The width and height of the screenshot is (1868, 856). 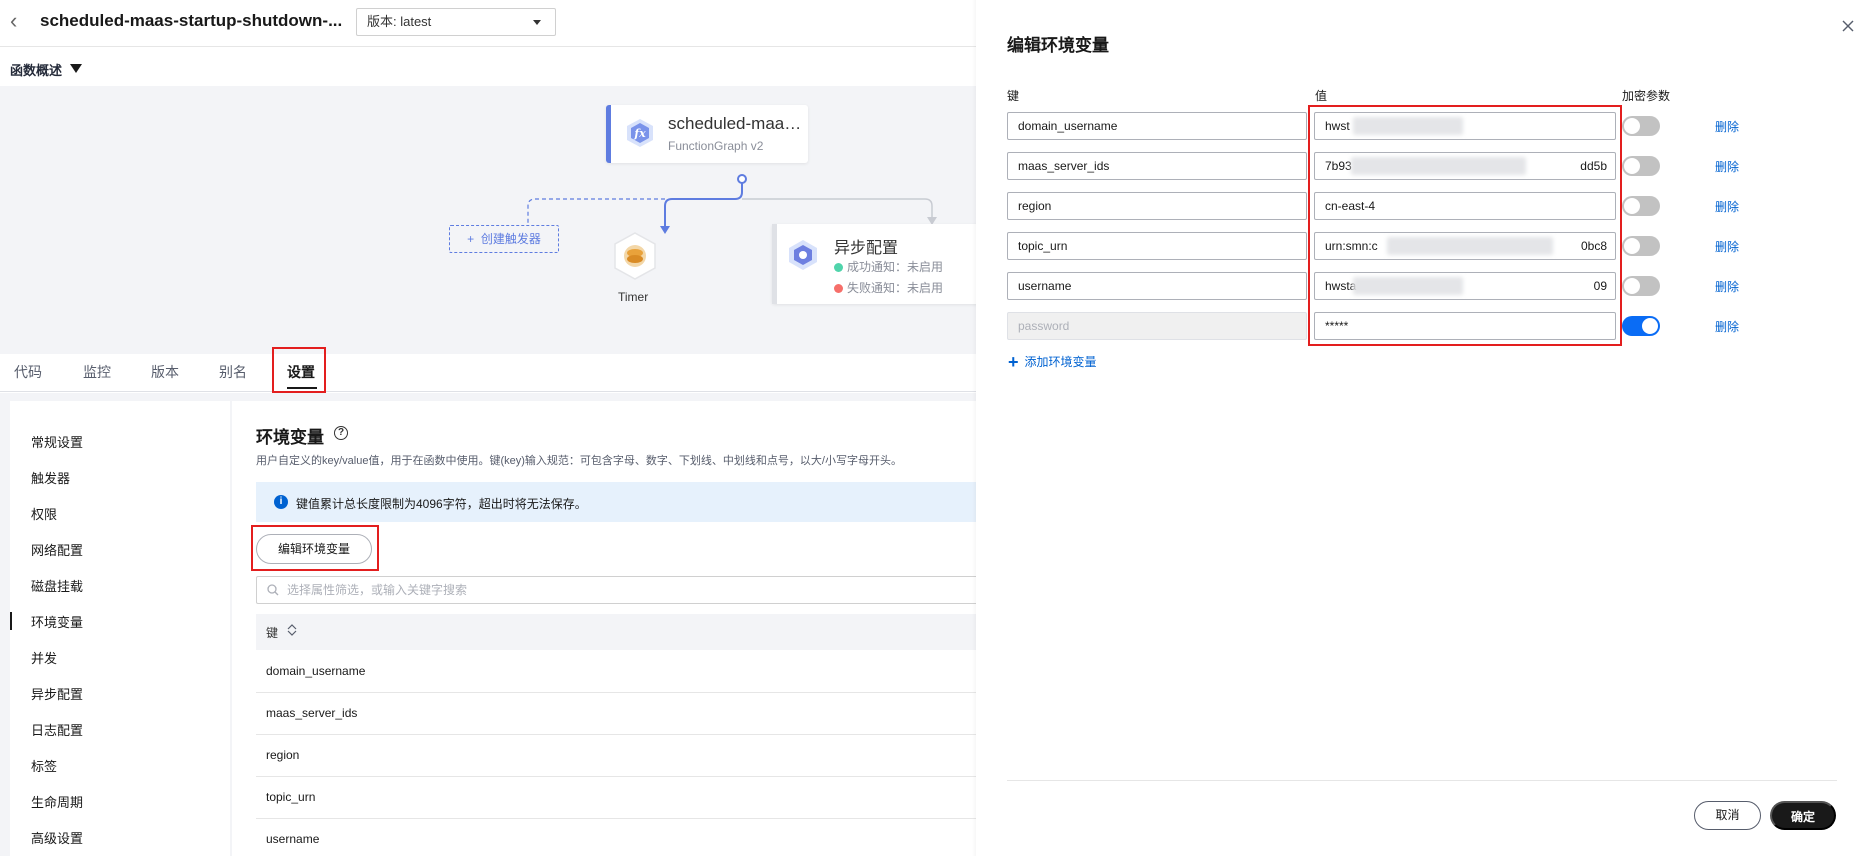 I want to click on add-env-var-label: 添加环境变量, so click(x=1060, y=362).